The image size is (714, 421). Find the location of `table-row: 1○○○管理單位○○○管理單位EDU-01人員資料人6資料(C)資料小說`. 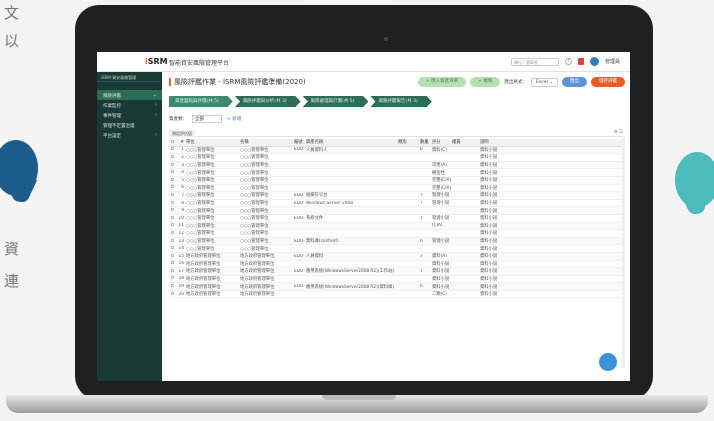

table-row: 1○○○管理單位○○○管理單位EDU-01人員資料人6資料(C)資料小說 is located at coordinates (397, 150).